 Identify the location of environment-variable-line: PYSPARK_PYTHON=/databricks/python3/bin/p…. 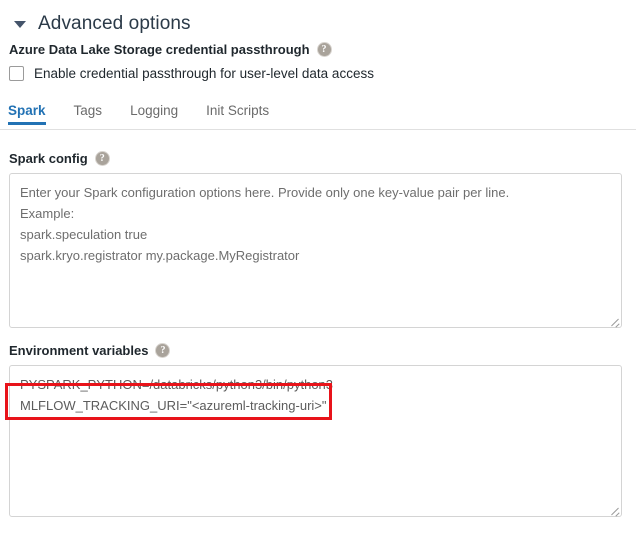
(177, 384).